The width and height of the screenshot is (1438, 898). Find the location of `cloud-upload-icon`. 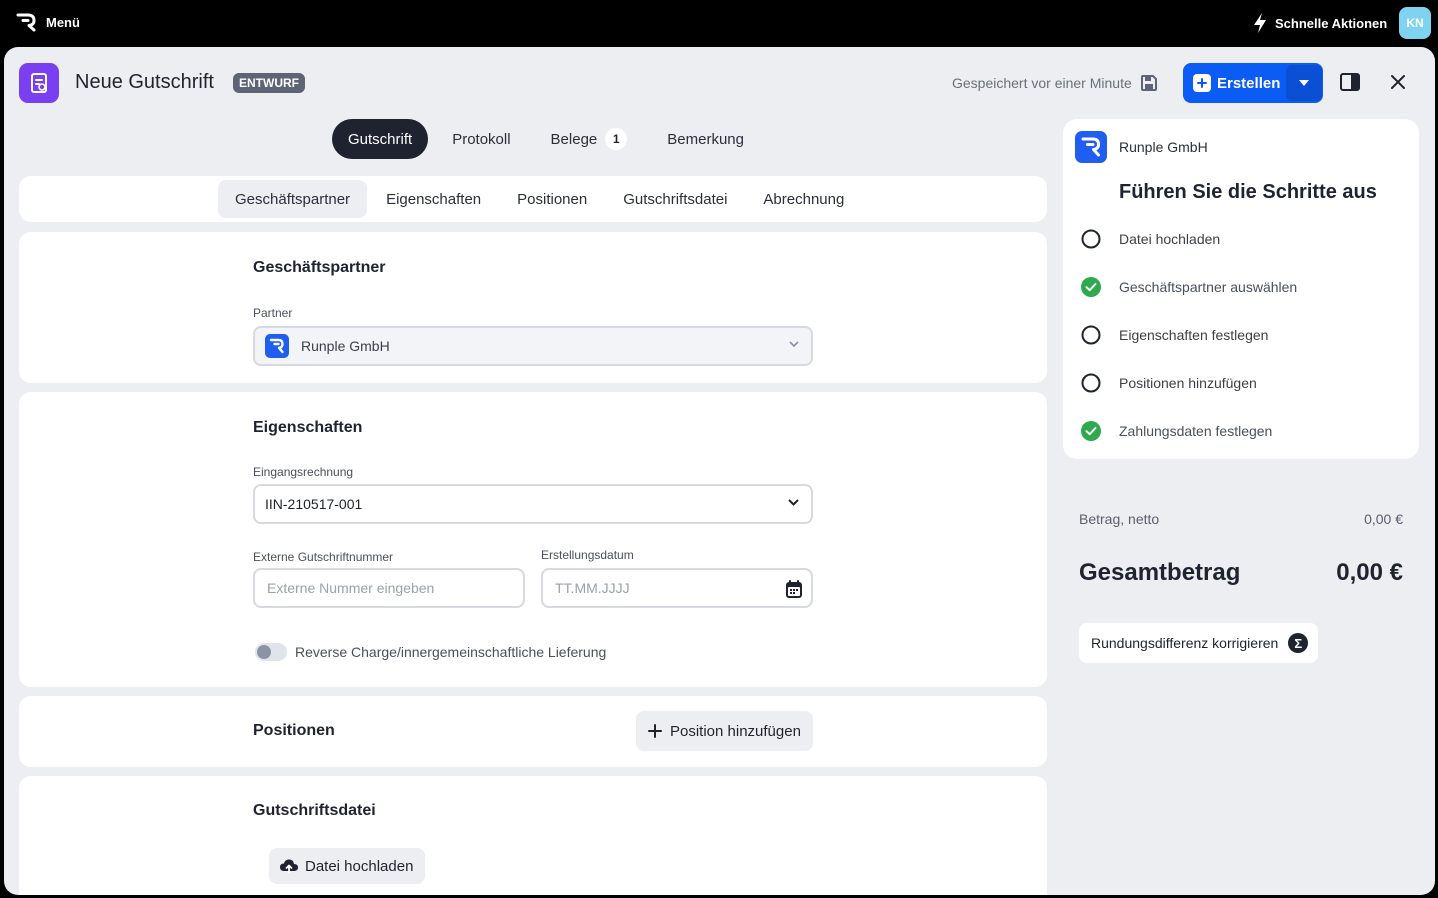

cloud-upload-icon is located at coordinates (289, 866).